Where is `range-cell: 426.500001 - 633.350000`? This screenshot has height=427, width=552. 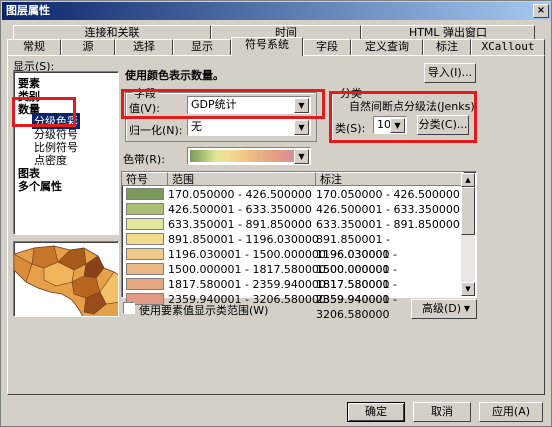 range-cell: 426.500001 - 633.350000 is located at coordinates (240, 209).